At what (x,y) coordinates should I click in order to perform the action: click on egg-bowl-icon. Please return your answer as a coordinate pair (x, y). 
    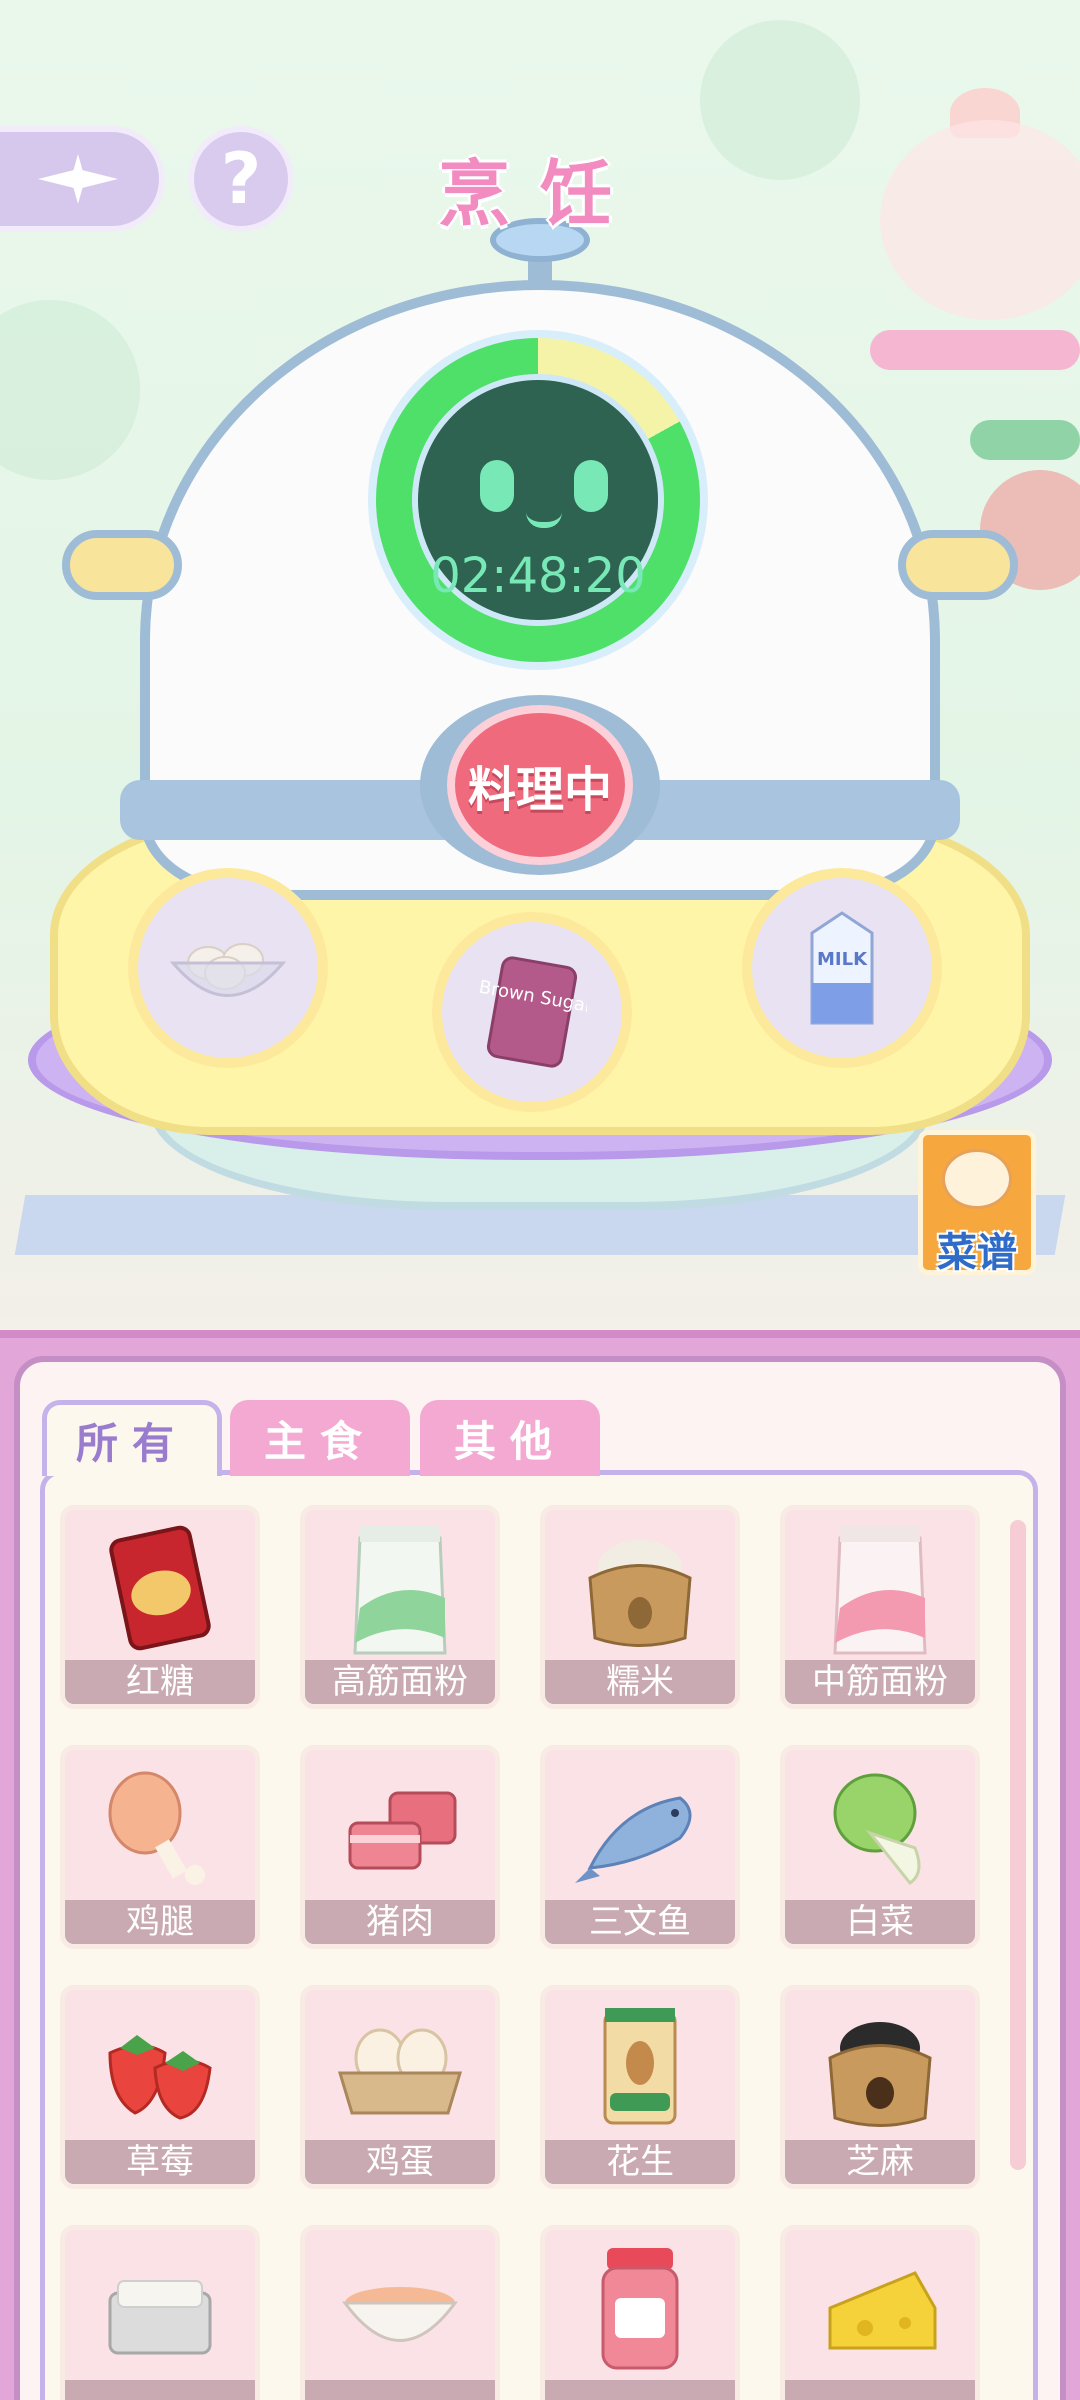
    Looking at the image, I should click on (228, 970).